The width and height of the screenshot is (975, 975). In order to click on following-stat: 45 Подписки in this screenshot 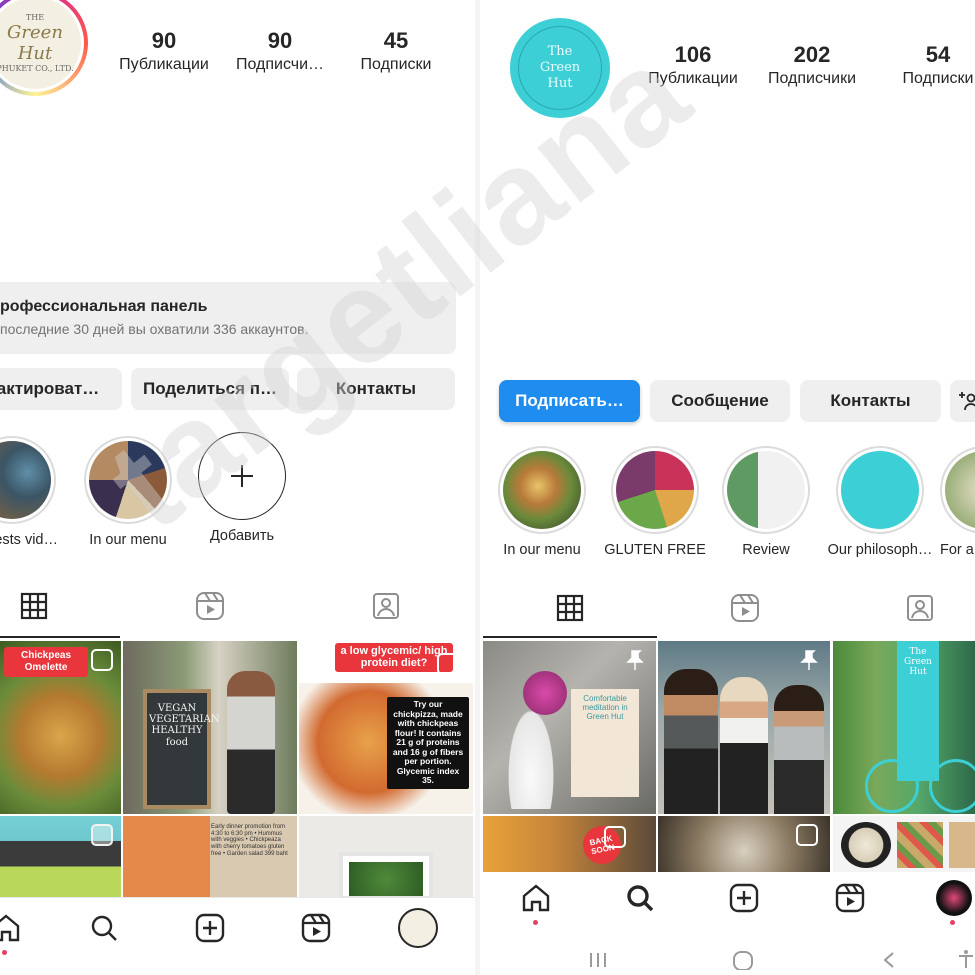, I will do `click(396, 52)`.